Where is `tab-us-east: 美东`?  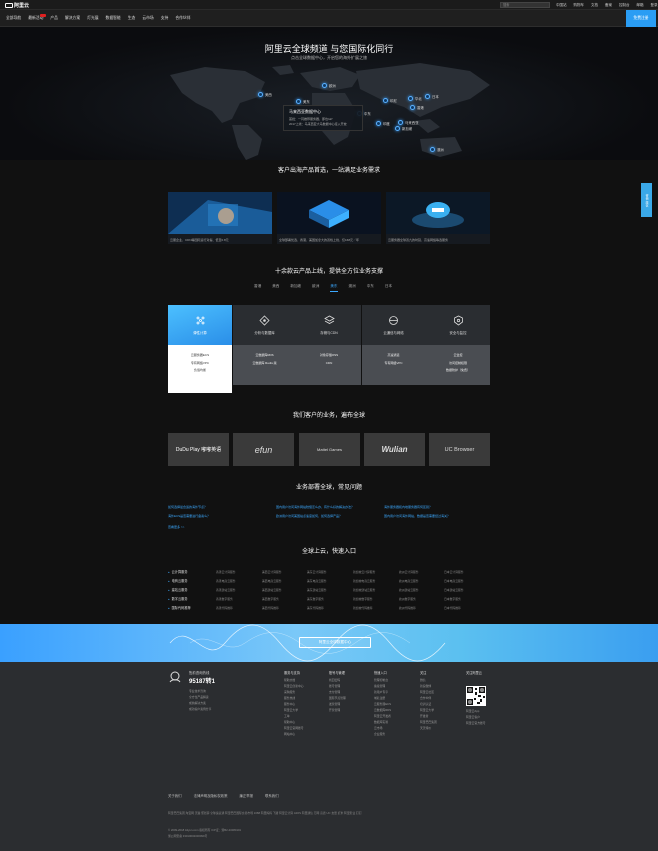 tab-us-east: 美东 is located at coordinates (334, 288).